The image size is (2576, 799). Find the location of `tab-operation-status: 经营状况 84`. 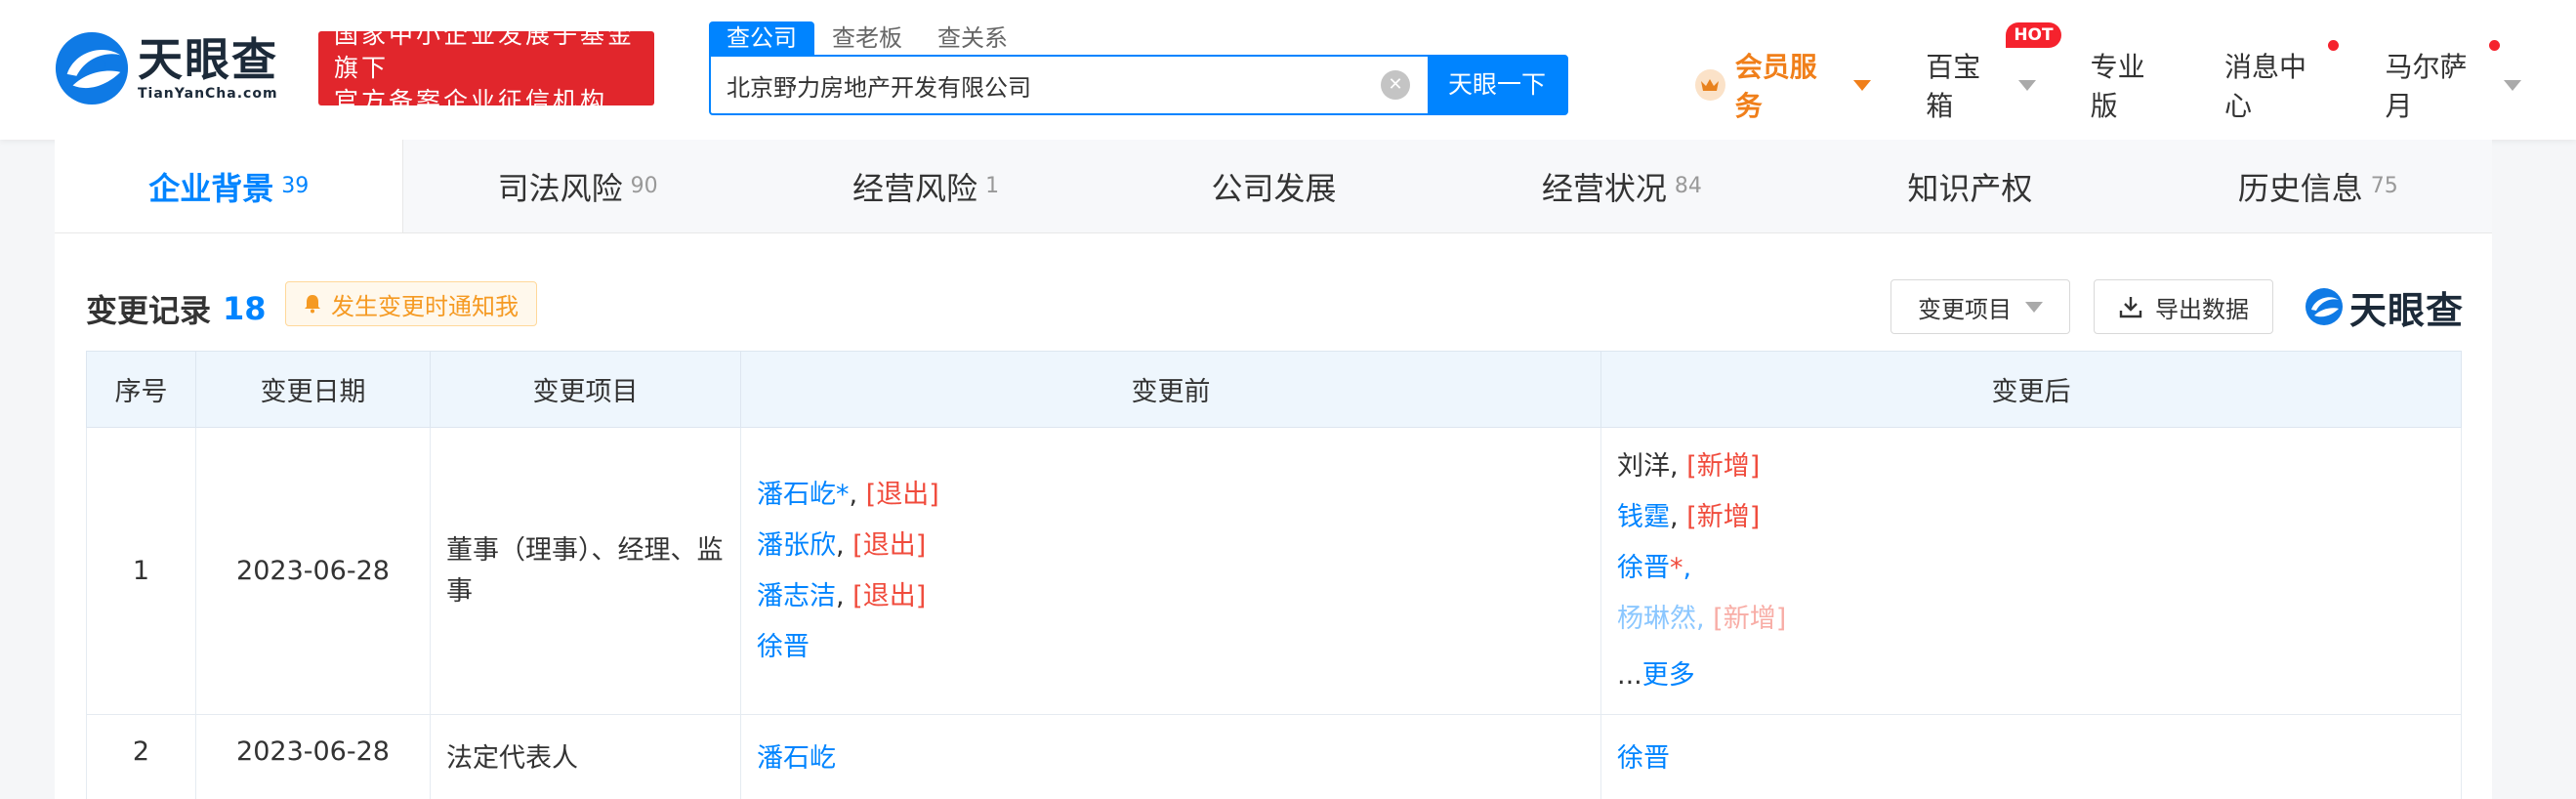

tab-operation-status: 经营状况 84 is located at coordinates (1622, 186).